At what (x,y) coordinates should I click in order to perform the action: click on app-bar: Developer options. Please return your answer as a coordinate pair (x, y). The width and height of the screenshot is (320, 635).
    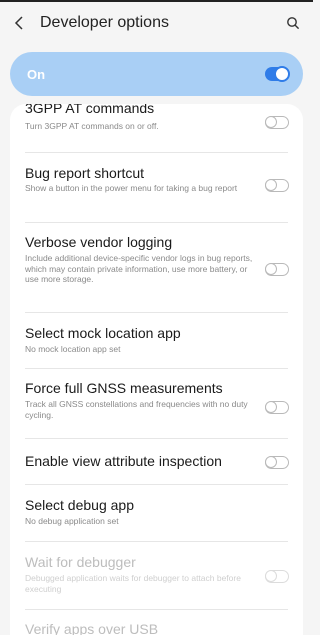
    Looking at the image, I should click on (156, 23).